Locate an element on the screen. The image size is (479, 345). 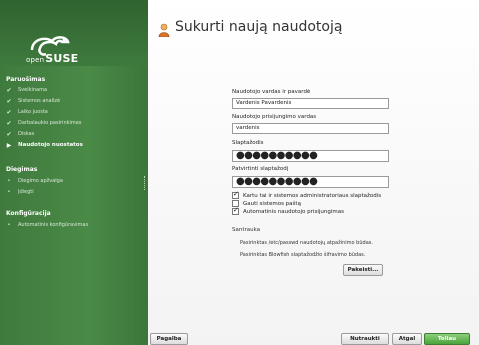
summary-title: Santrauka is located at coordinates (246, 230).